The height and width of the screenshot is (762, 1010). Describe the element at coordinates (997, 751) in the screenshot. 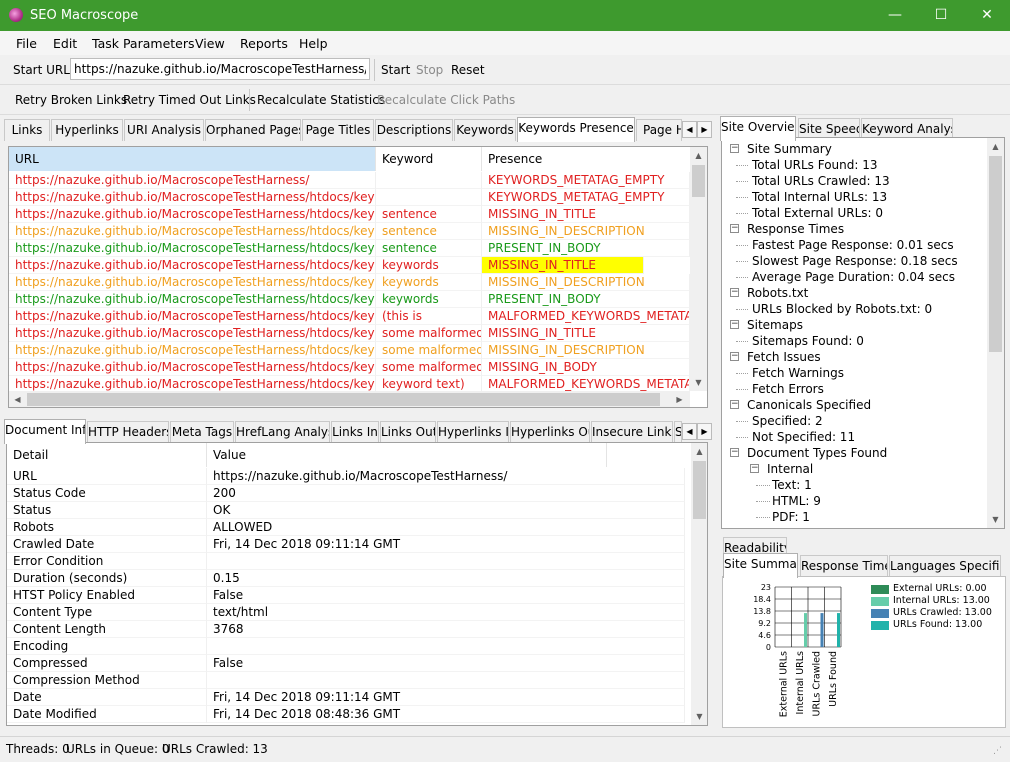

I see `resize-grip-icon: ⋰` at that location.